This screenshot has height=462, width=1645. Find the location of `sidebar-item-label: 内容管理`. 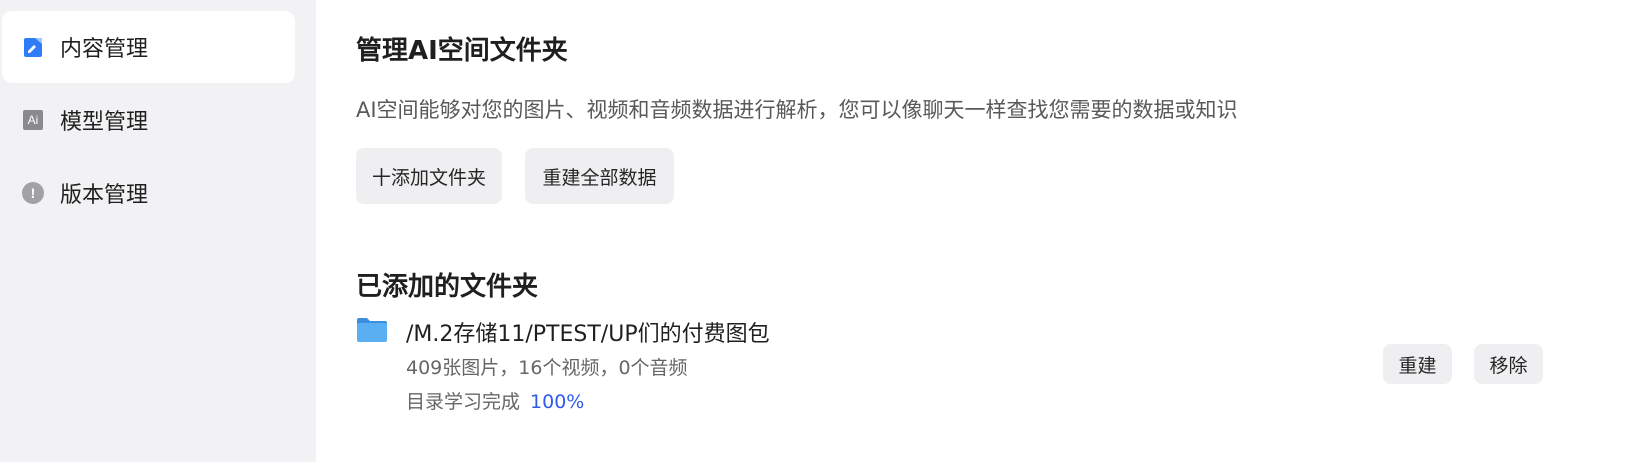

sidebar-item-label: 内容管理 is located at coordinates (104, 49).